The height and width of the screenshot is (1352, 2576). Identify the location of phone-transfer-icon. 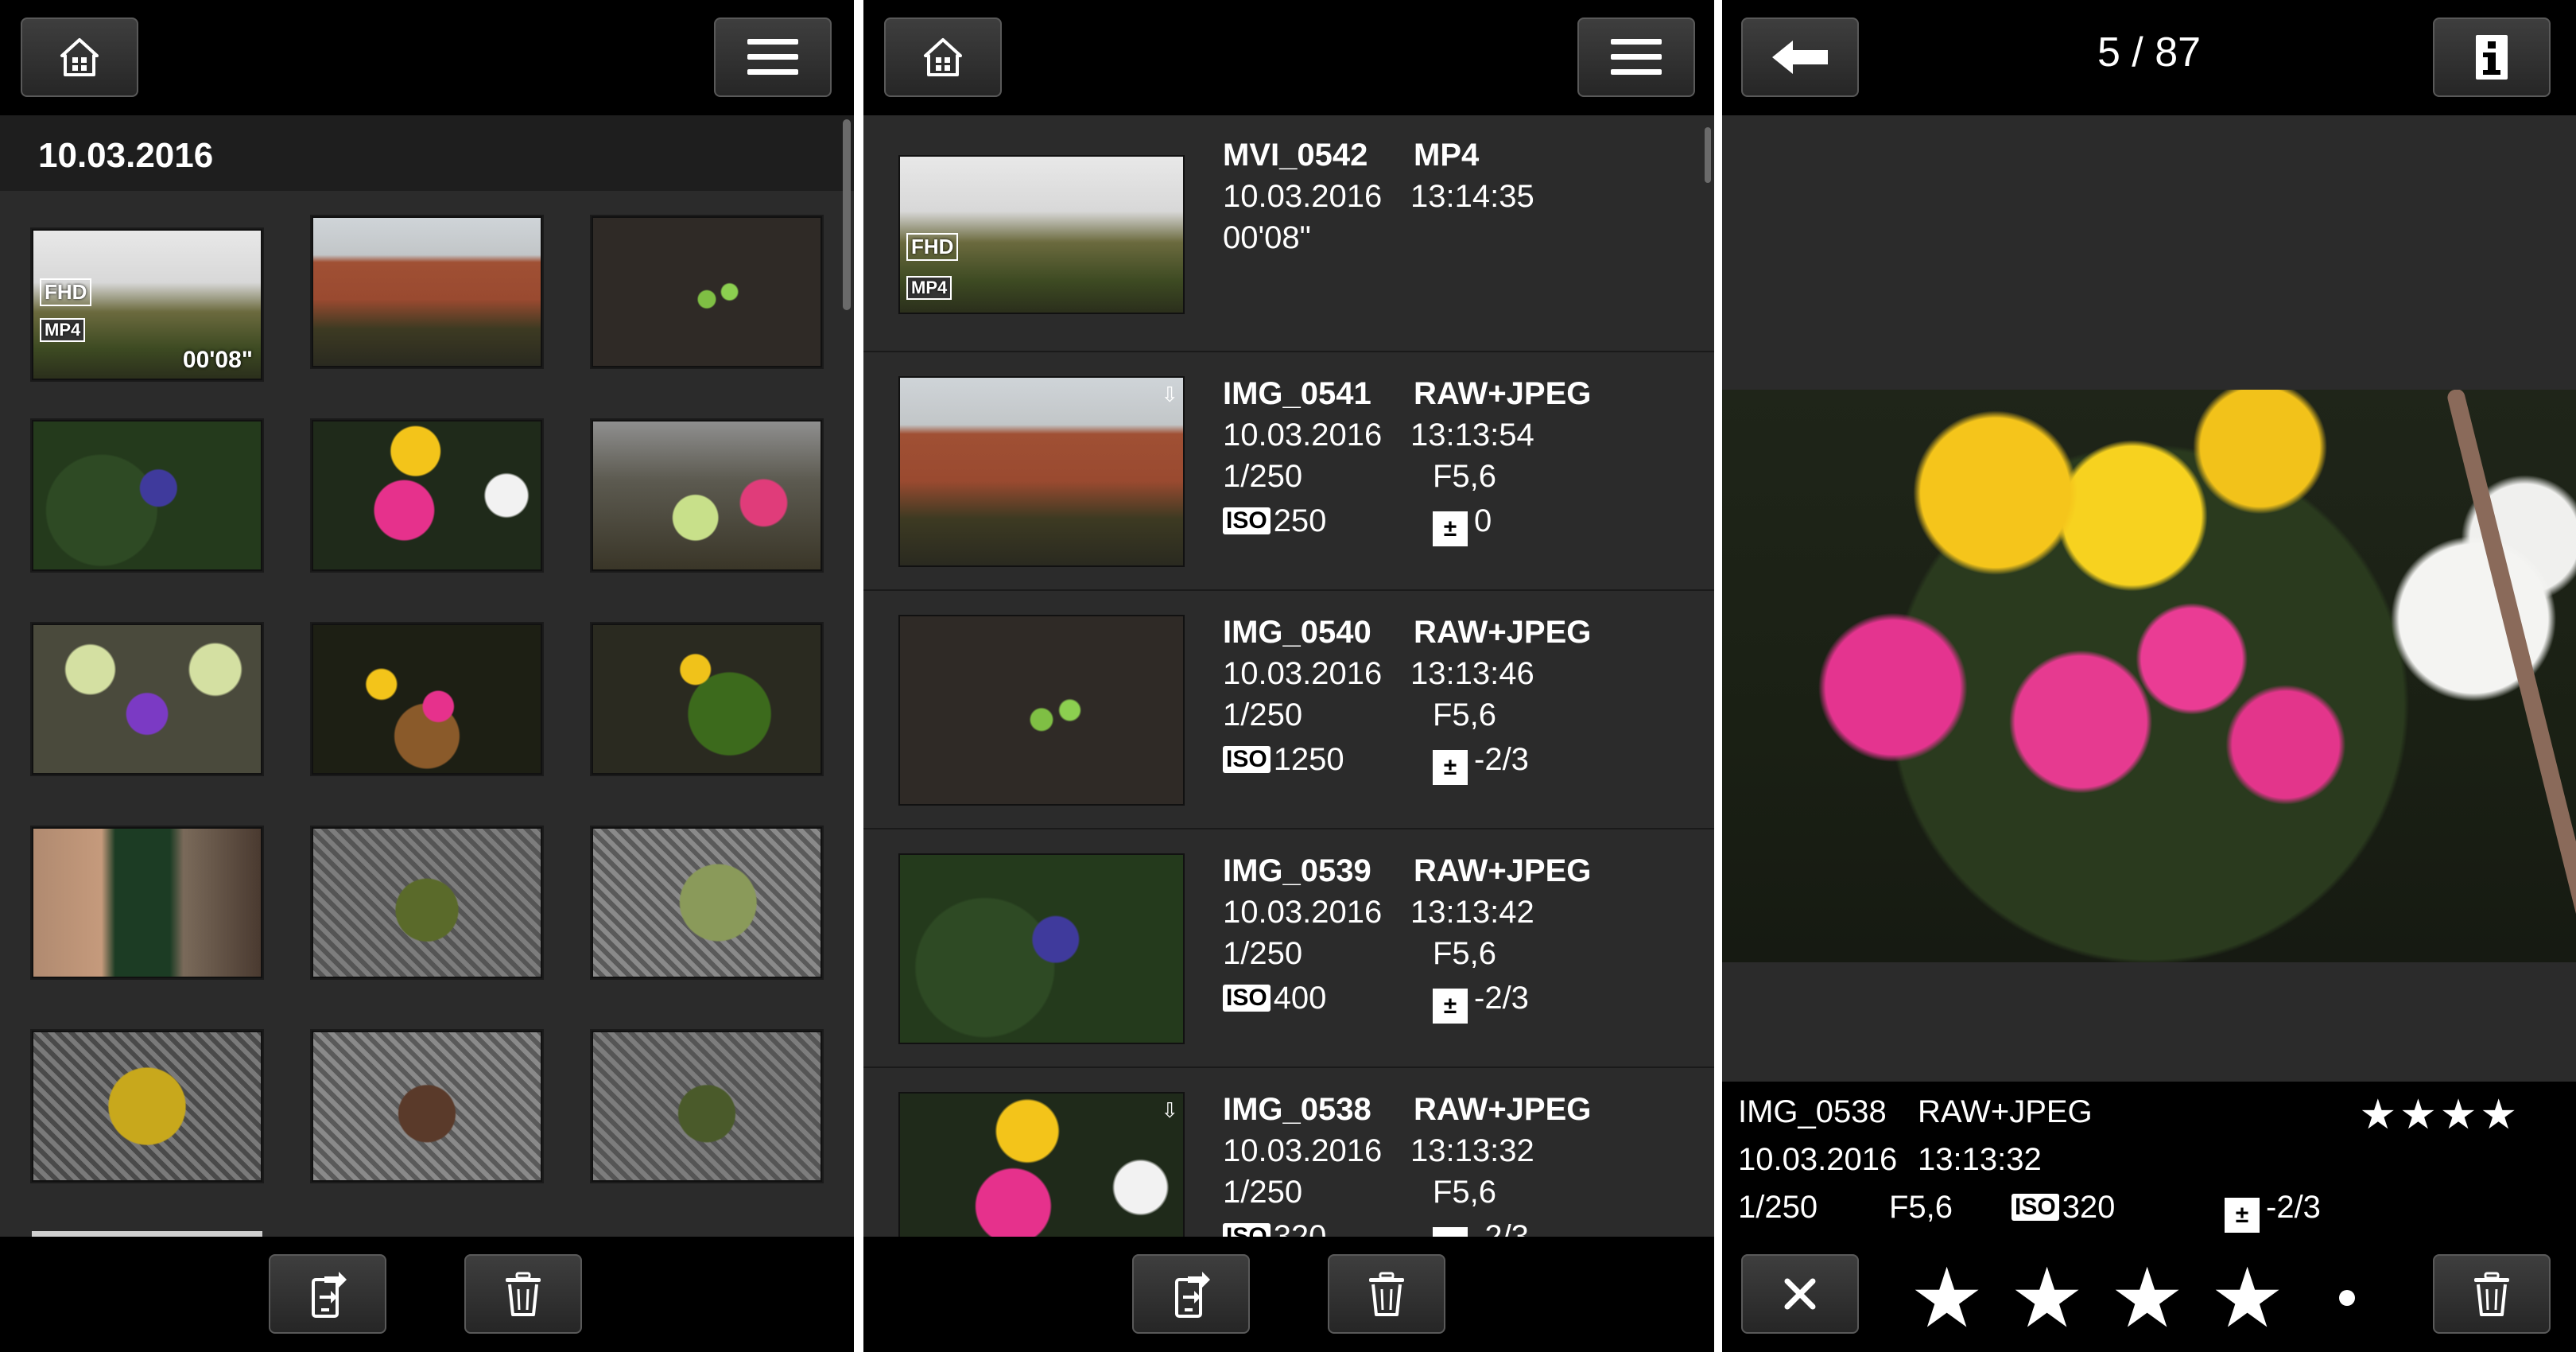
(327, 1294).